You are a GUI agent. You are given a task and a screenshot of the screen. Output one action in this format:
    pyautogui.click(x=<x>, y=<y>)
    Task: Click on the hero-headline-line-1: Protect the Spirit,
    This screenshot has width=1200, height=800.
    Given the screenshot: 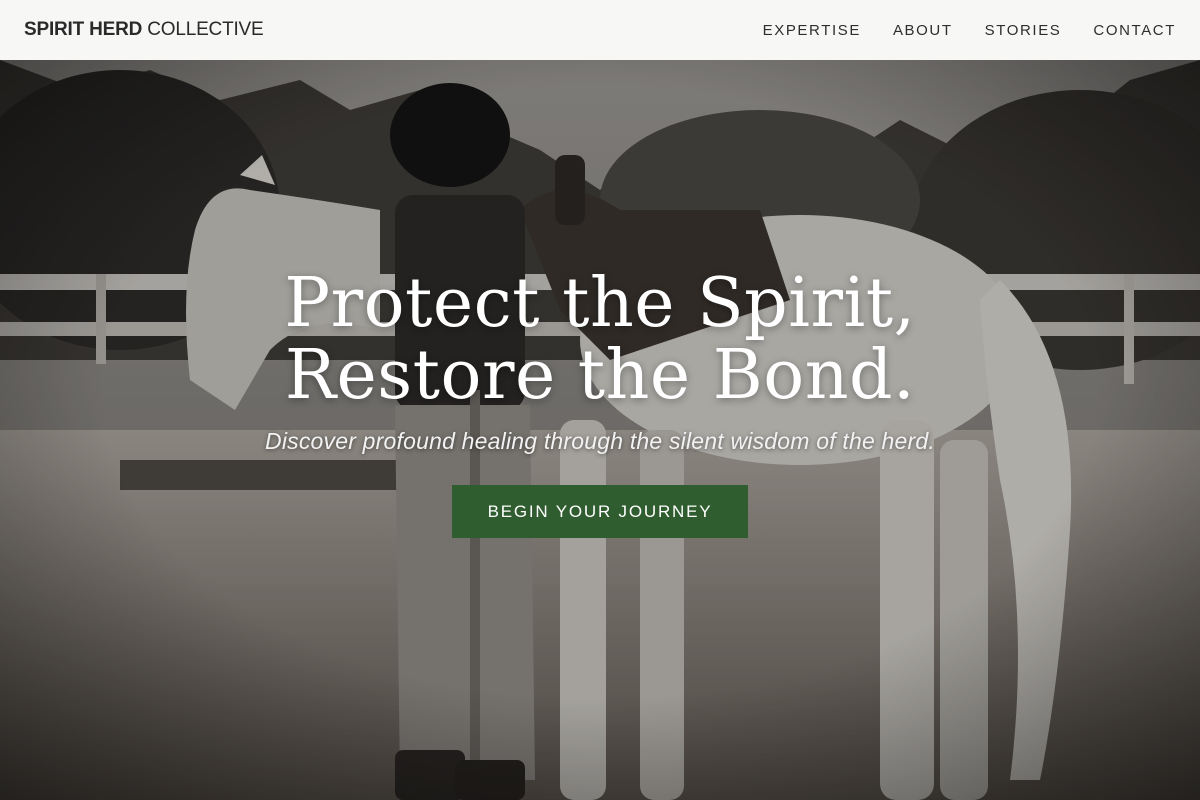 What is the action you would take?
    pyautogui.click(x=600, y=303)
    